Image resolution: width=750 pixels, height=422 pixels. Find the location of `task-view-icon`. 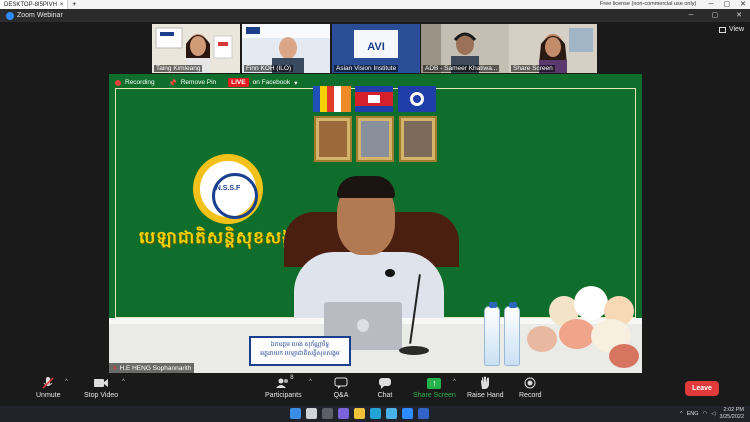

task-view-icon is located at coordinates (327, 413).